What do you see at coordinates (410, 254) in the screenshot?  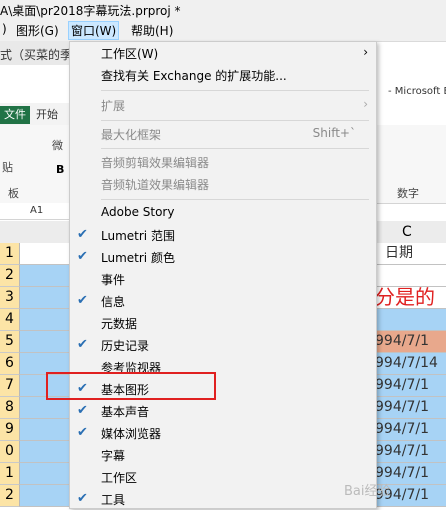 I see `cell-c-header: 日期` at bounding box center [410, 254].